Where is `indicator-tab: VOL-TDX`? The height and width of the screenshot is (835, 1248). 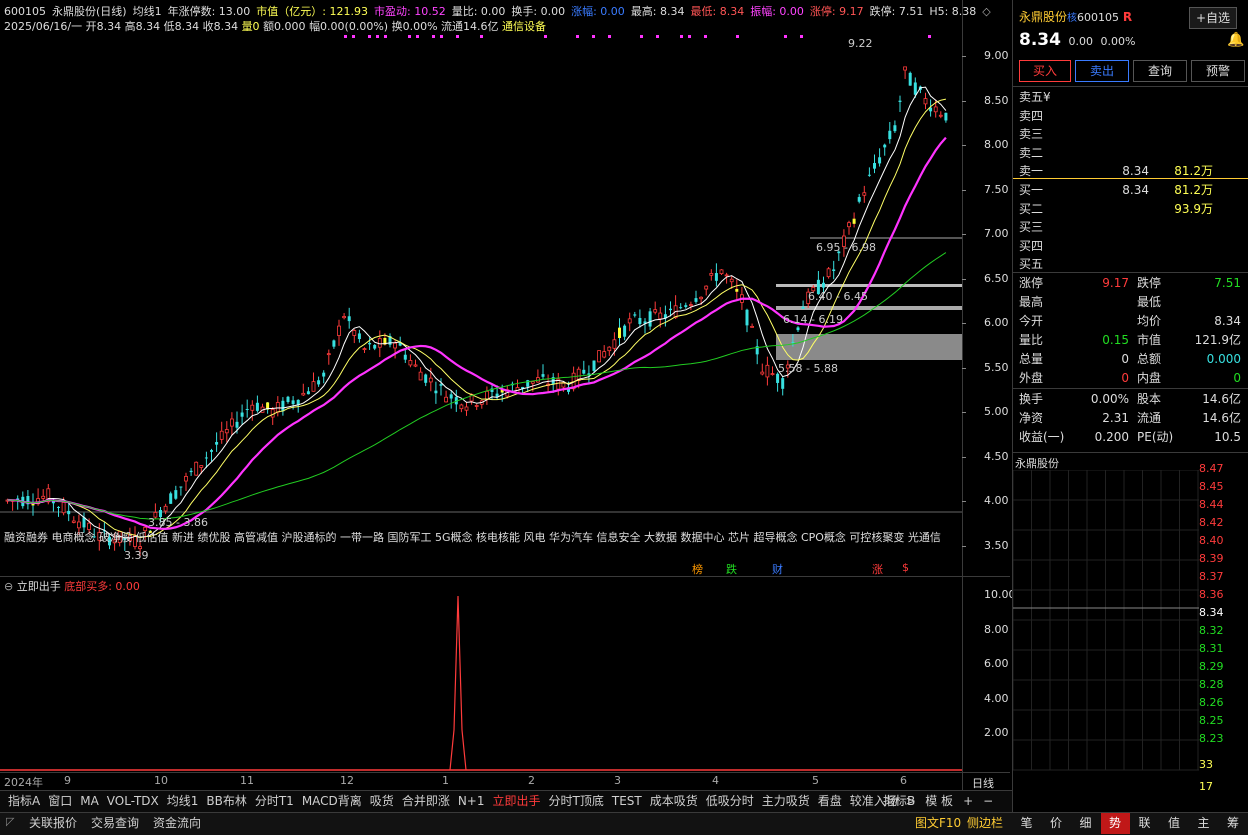
indicator-tab: VOL-TDX is located at coordinates (133, 801).